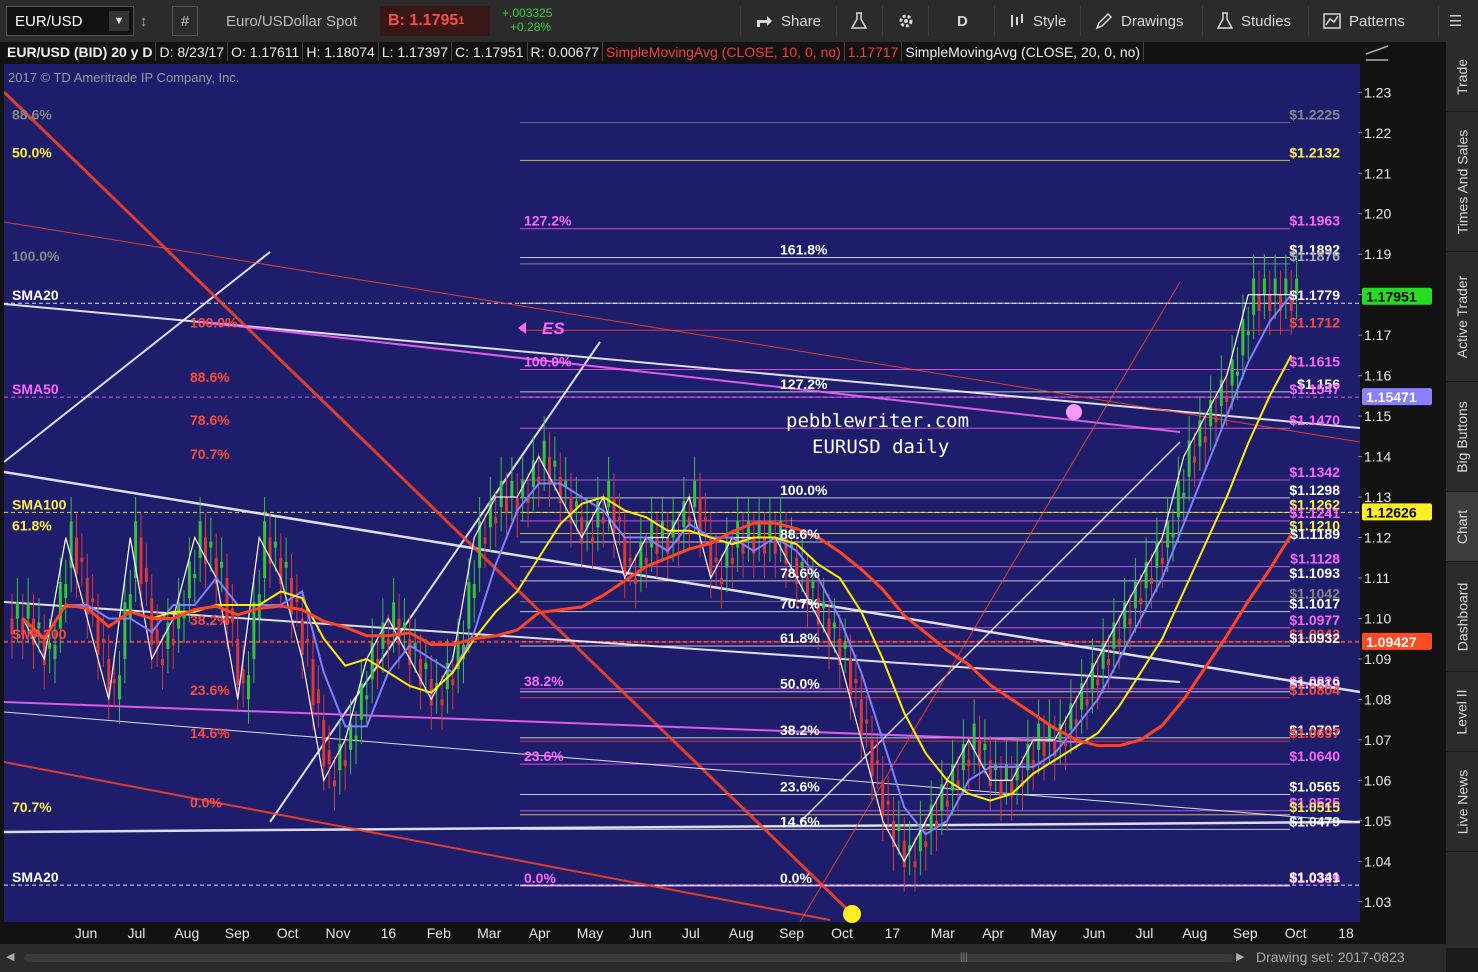 Image resolution: width=1478 pixels, height=972 pixels. I want to click on fib-percent-label: 0.0%, so click(796, 878).